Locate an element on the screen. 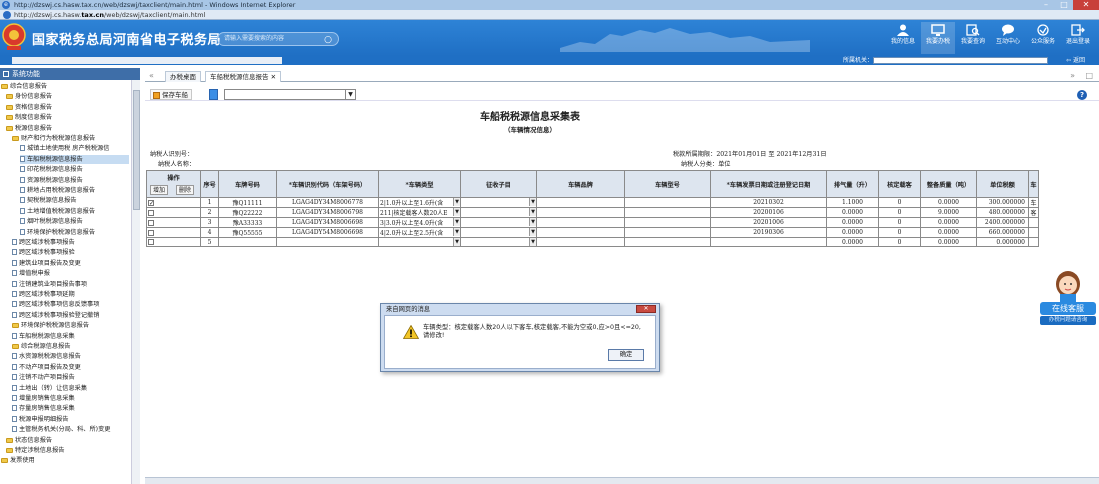 The image size is (1099, 484). cell-weight: 9.0000 is located at coordinates (948, 212).